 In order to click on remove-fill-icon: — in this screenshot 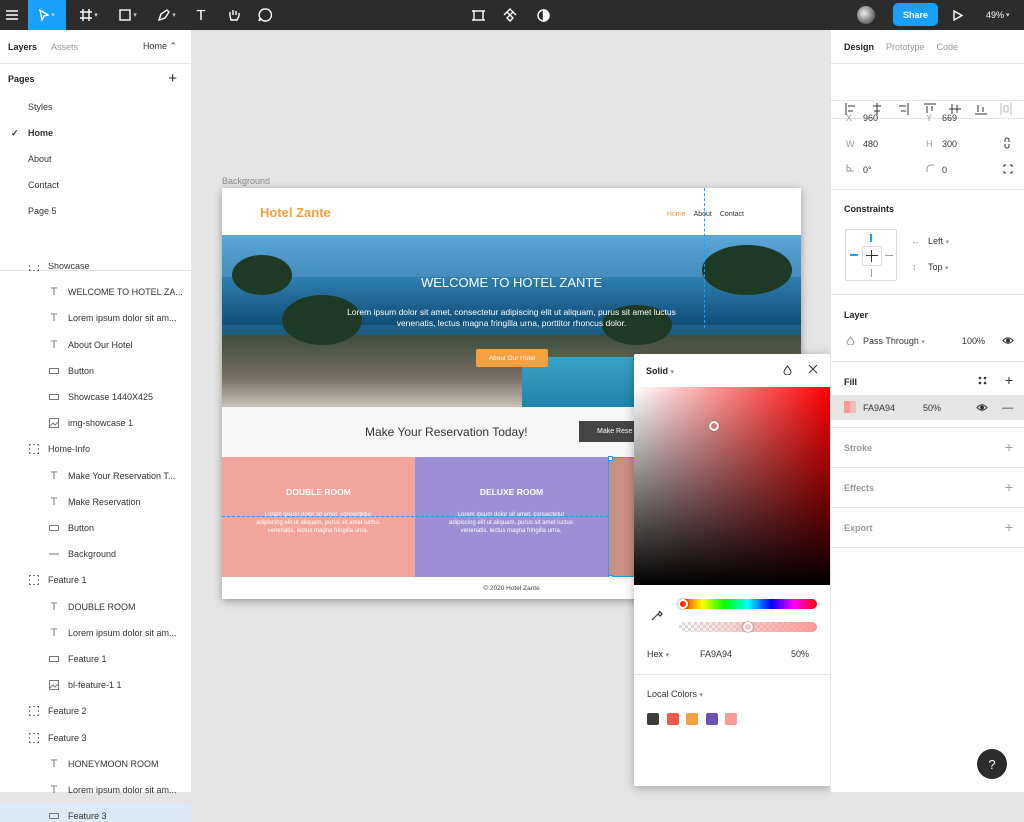, I will do `click(1007, 408)`.